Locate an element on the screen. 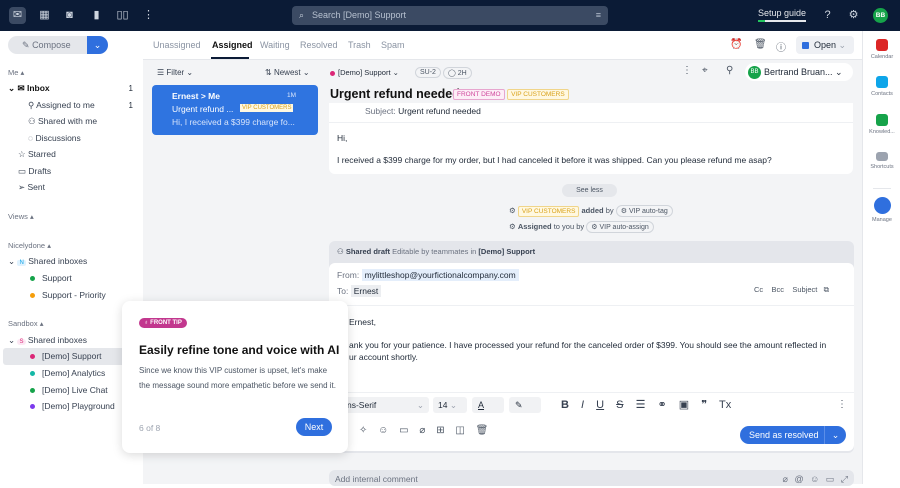 The height and width of the screenshot is (488, 900). tab-unassigned: Unassigned is located at coordinates (177, 45).